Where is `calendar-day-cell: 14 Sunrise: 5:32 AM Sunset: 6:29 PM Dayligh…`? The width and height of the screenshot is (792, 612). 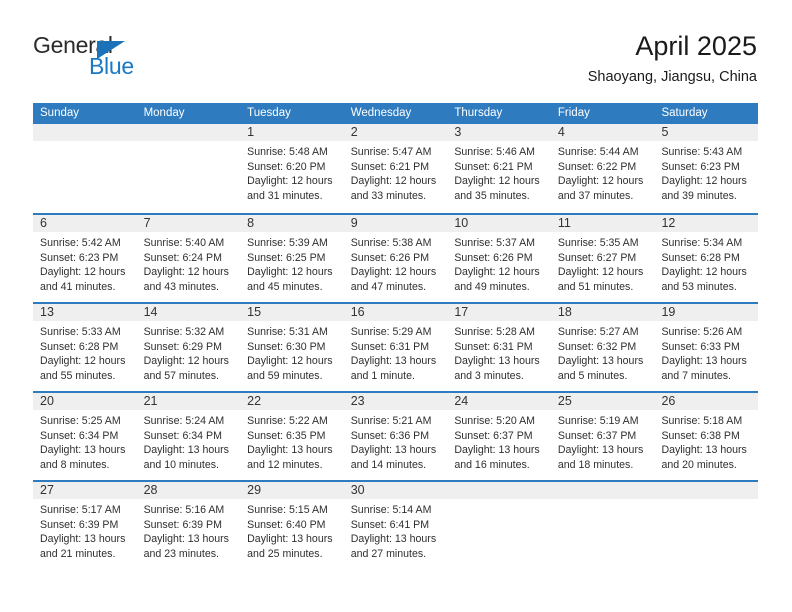
calendar-day-cell: 14 Sunrise: 5:32 AM Sunset: 6:29 PM Dayligh… is located at coordinates (189, 347).